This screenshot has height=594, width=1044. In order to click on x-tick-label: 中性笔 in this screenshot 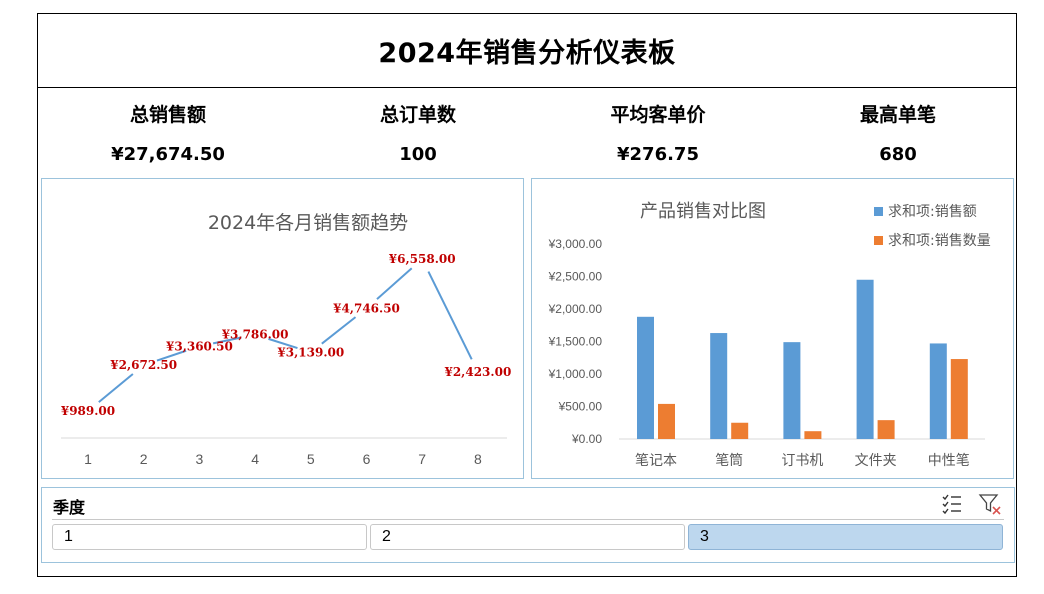, I will do `click(949, 461)`.